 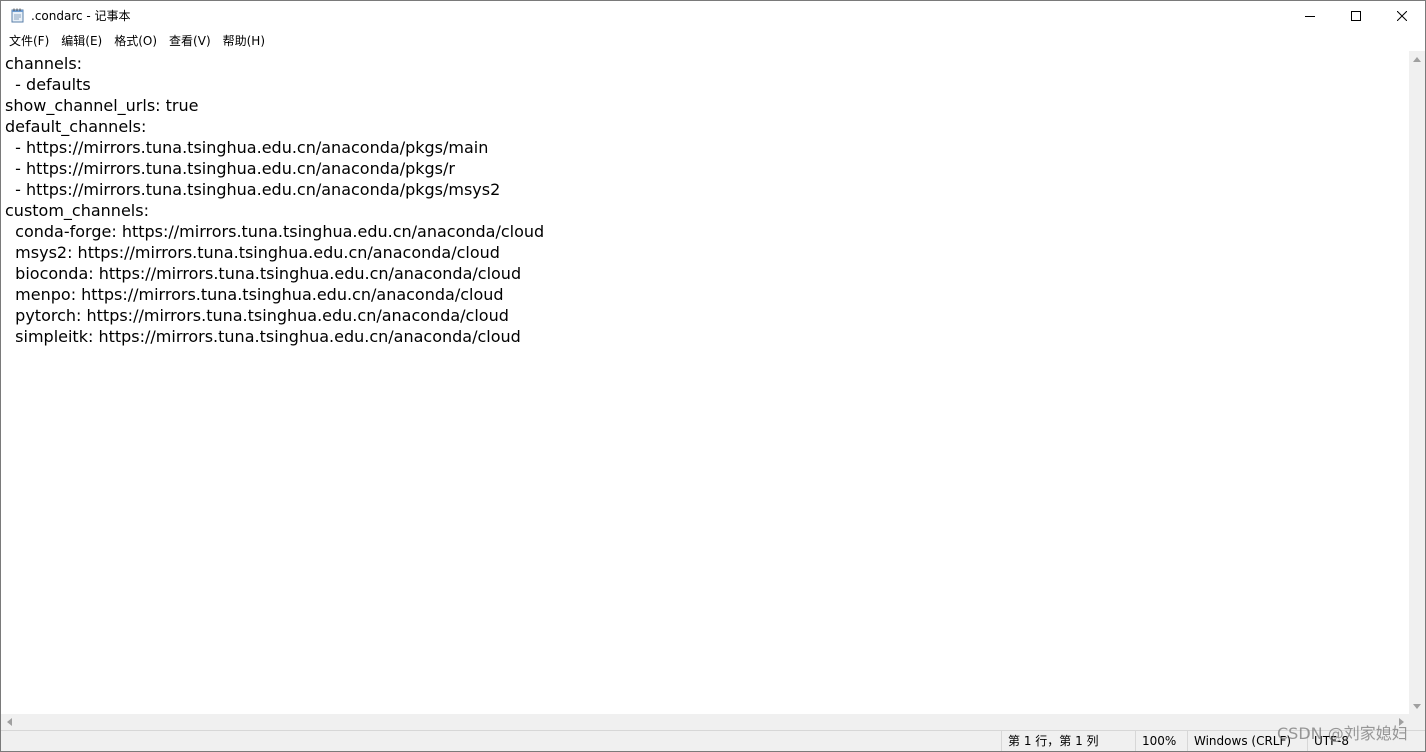 I want to click on scrollbar-corner, so click(x=1417, y=722).